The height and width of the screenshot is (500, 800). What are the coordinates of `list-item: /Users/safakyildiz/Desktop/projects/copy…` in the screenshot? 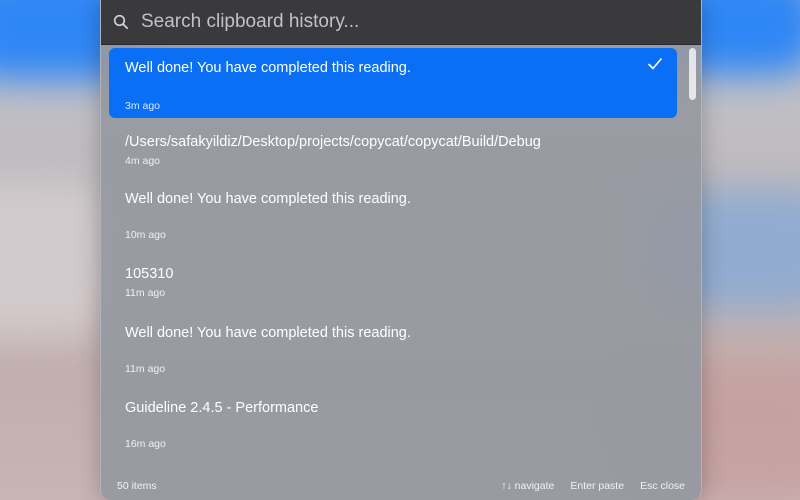 It's located at (393, 149).